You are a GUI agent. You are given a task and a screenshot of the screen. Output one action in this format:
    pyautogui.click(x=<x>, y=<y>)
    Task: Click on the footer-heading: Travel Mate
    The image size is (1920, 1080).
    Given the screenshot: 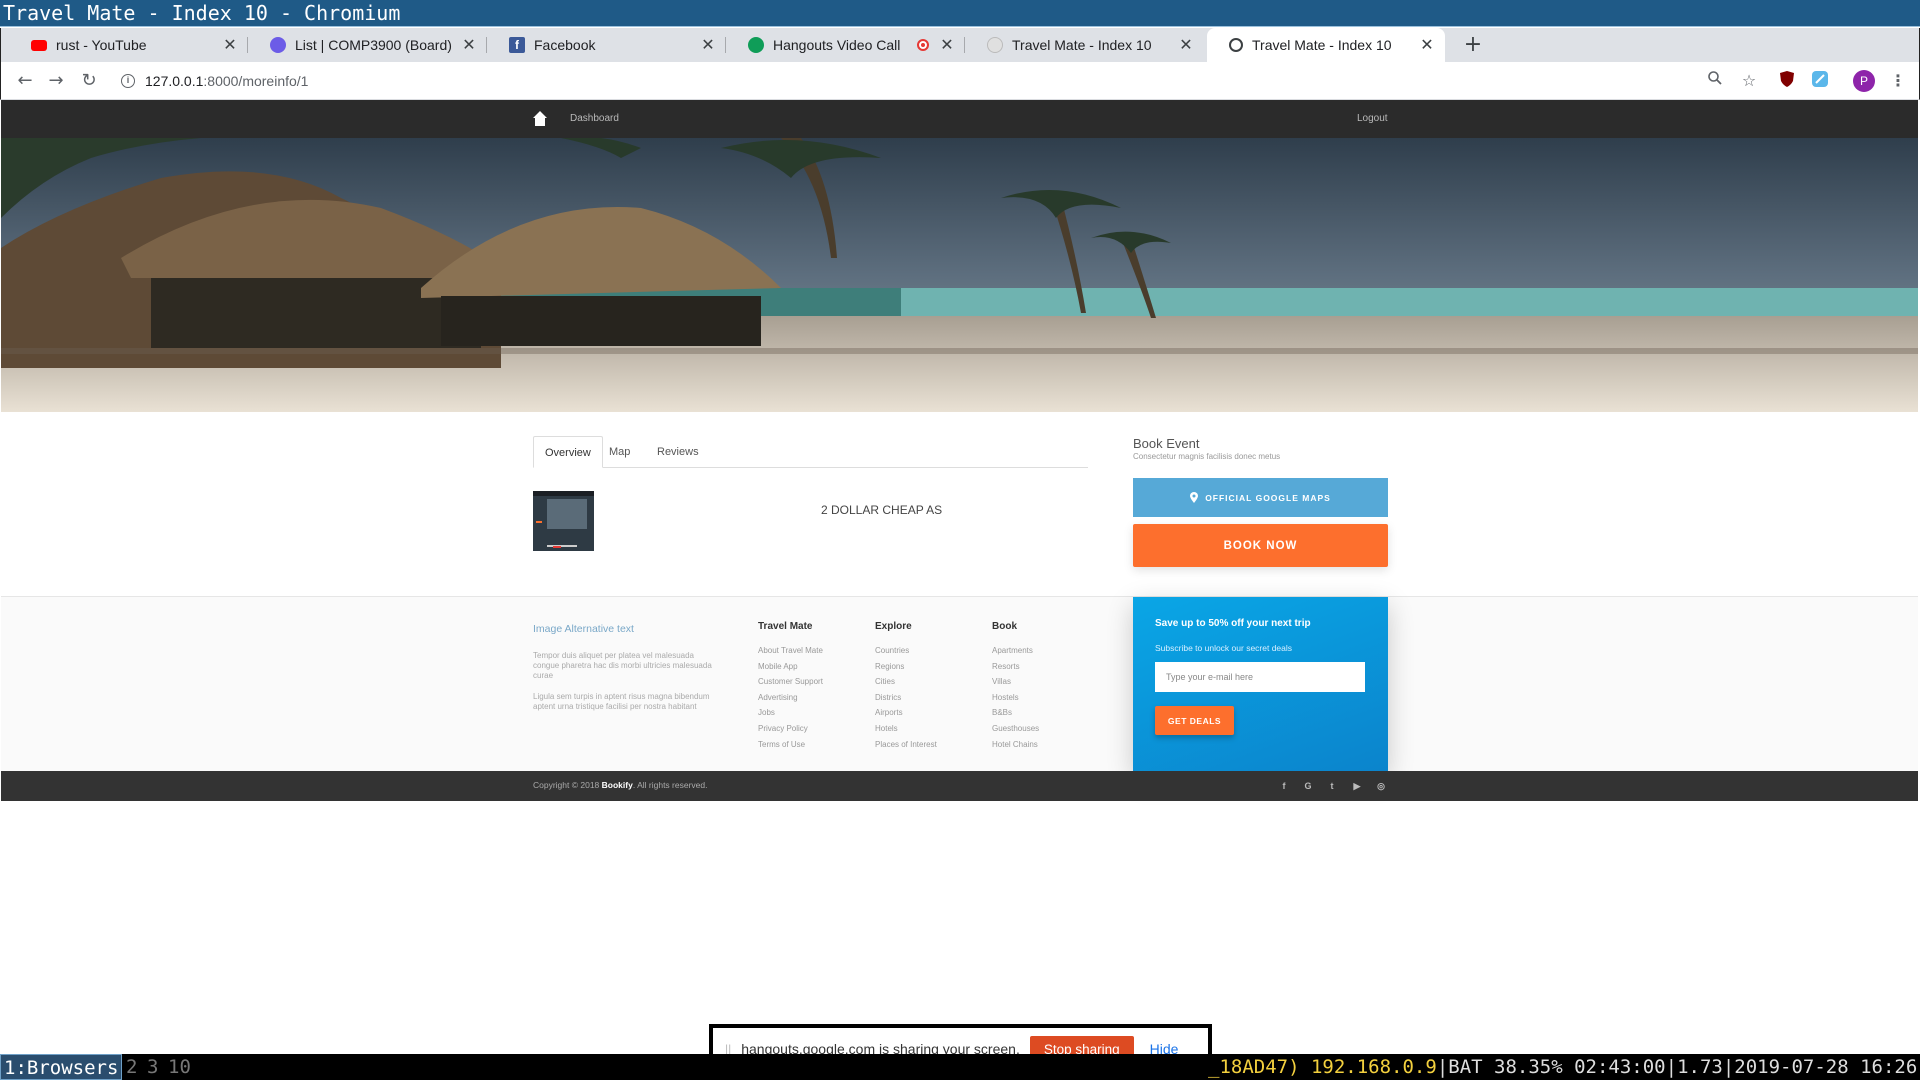 What is the action you would take?
    pyautogui.click(x=785, y=626)
    